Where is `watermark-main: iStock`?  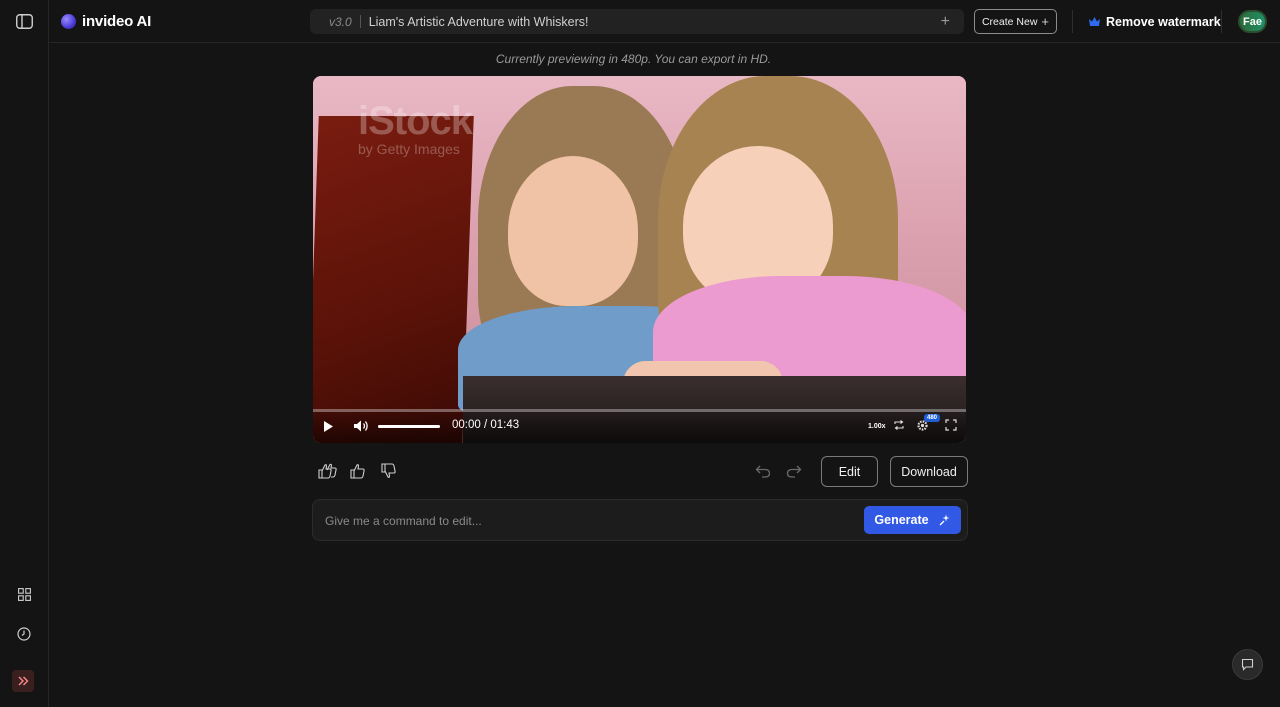
watermark-main: iStock is located at coordinates (415, 121).